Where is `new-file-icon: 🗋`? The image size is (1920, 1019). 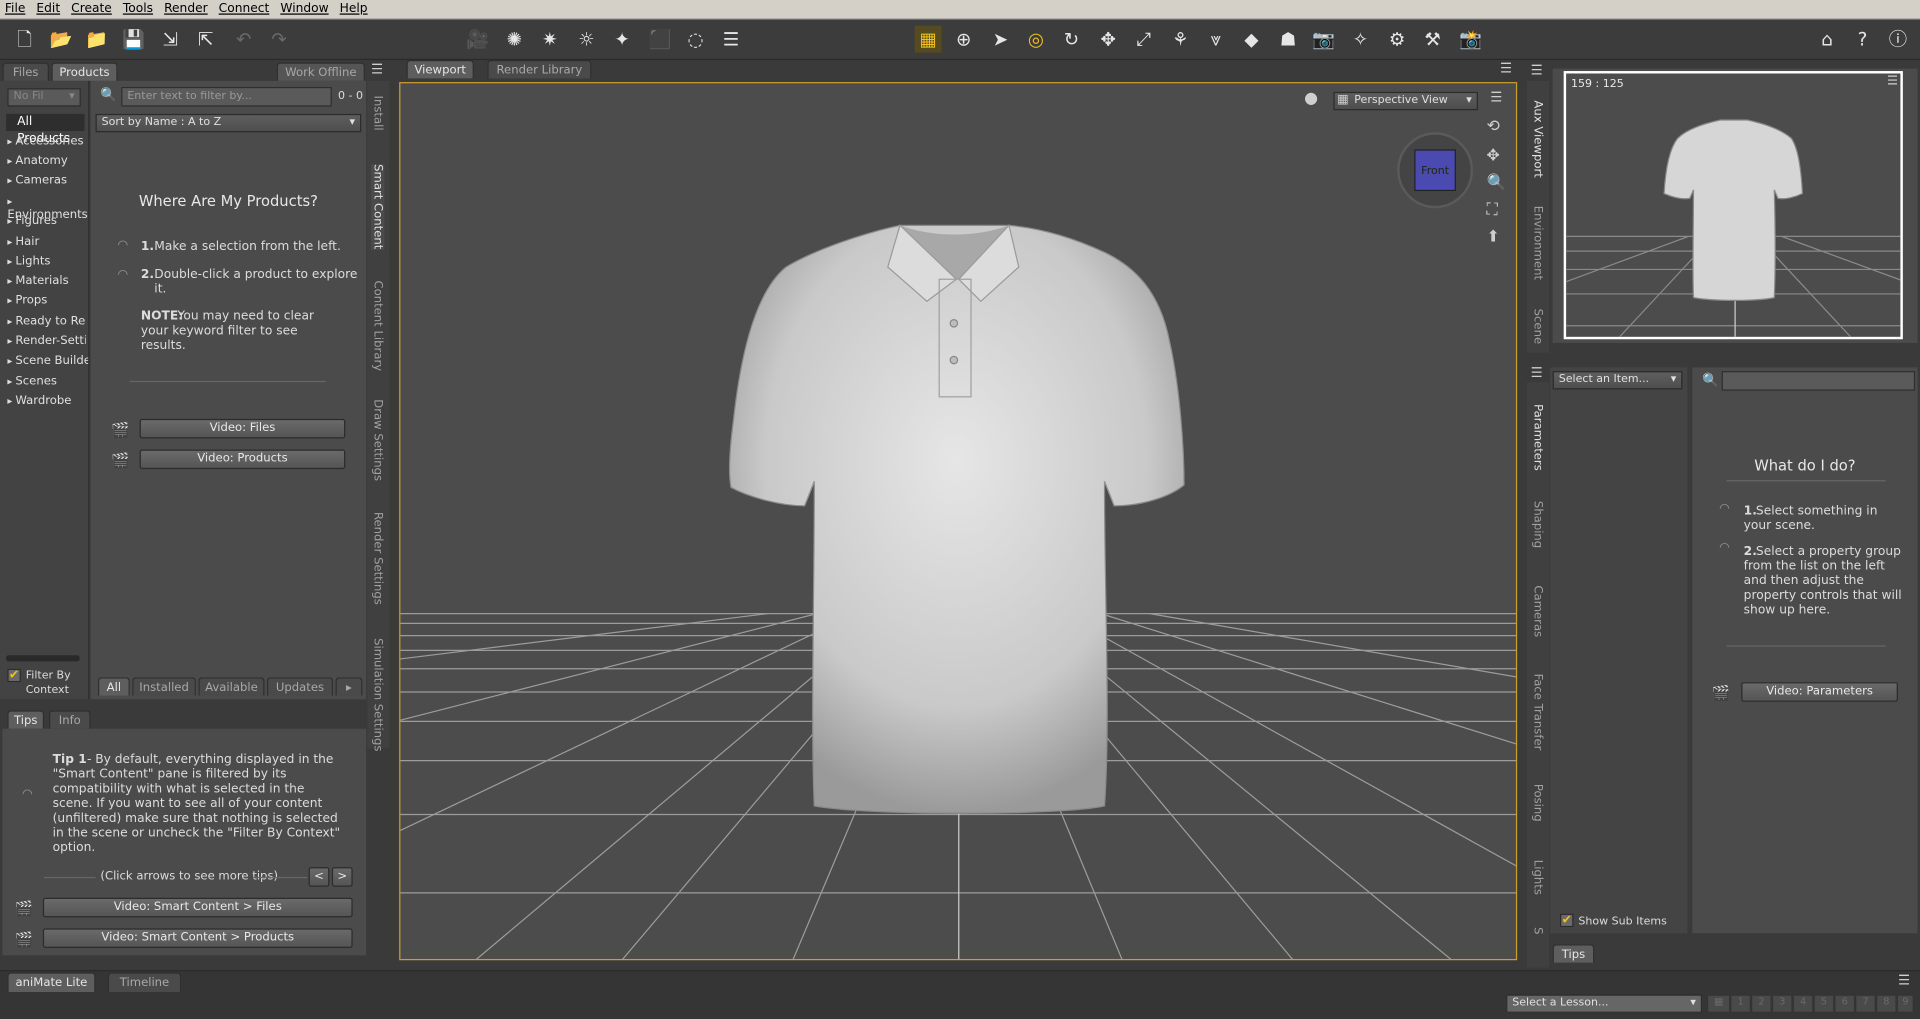
new-file-icon: 🗋 is located at coordinates (24, 39).